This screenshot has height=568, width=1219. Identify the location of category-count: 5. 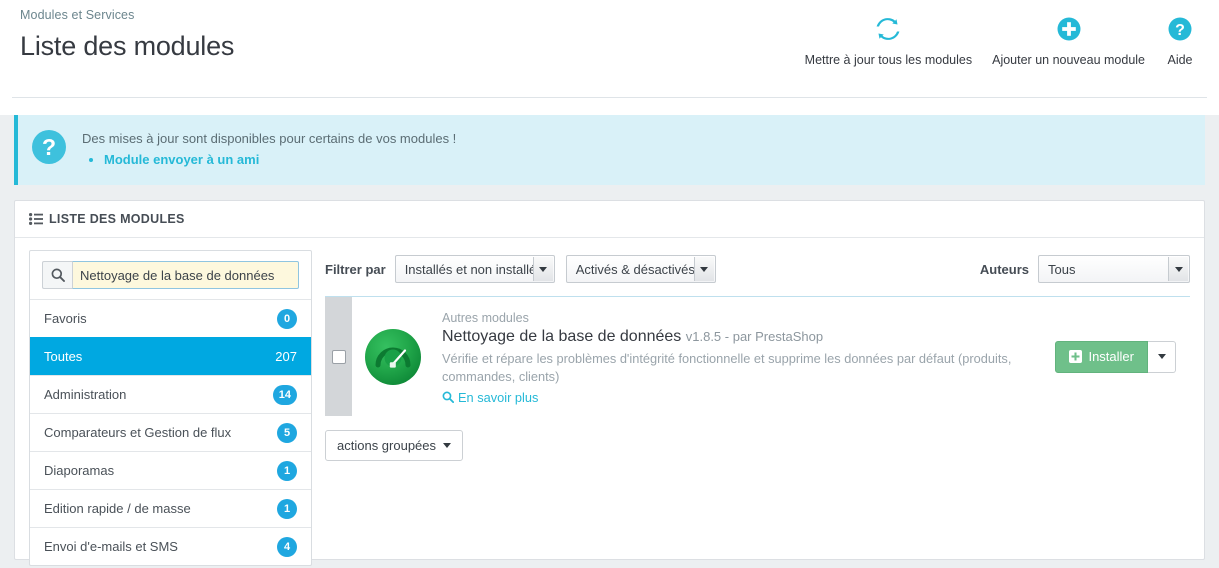
(287, 432).